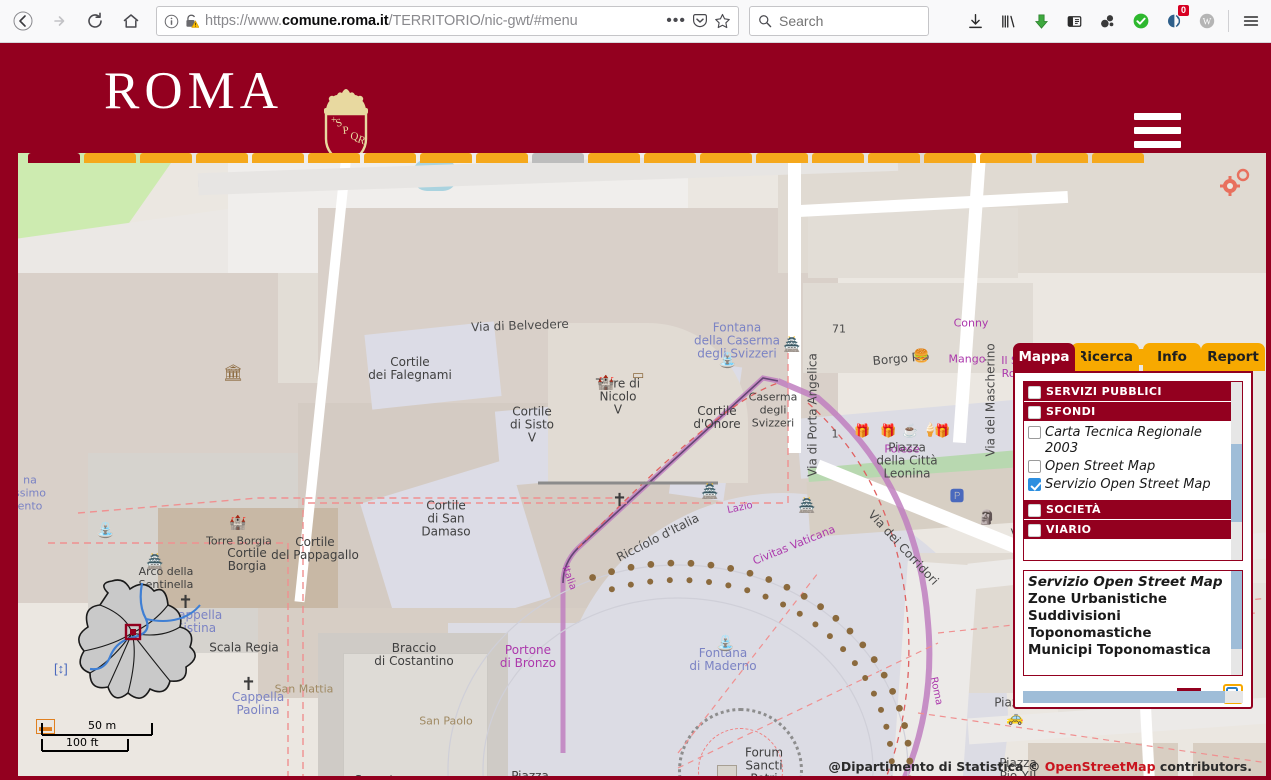  What do you see at coordinates (835, 434) in the screenshot?
I see `map-label: 1` at bounding box center [835, 434].